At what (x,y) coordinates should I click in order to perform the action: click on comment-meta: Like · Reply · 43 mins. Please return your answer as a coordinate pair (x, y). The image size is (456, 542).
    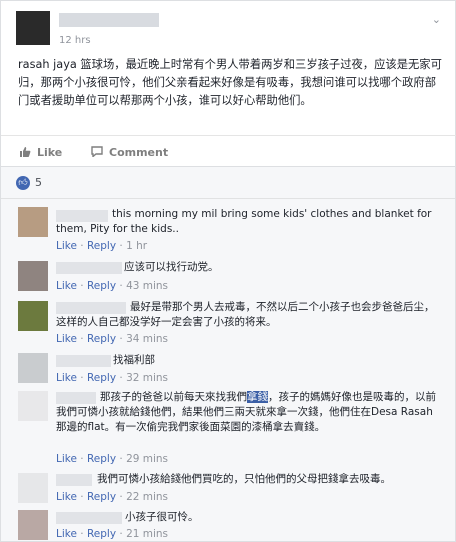
    Looking at the image, I should click on (112, 286).